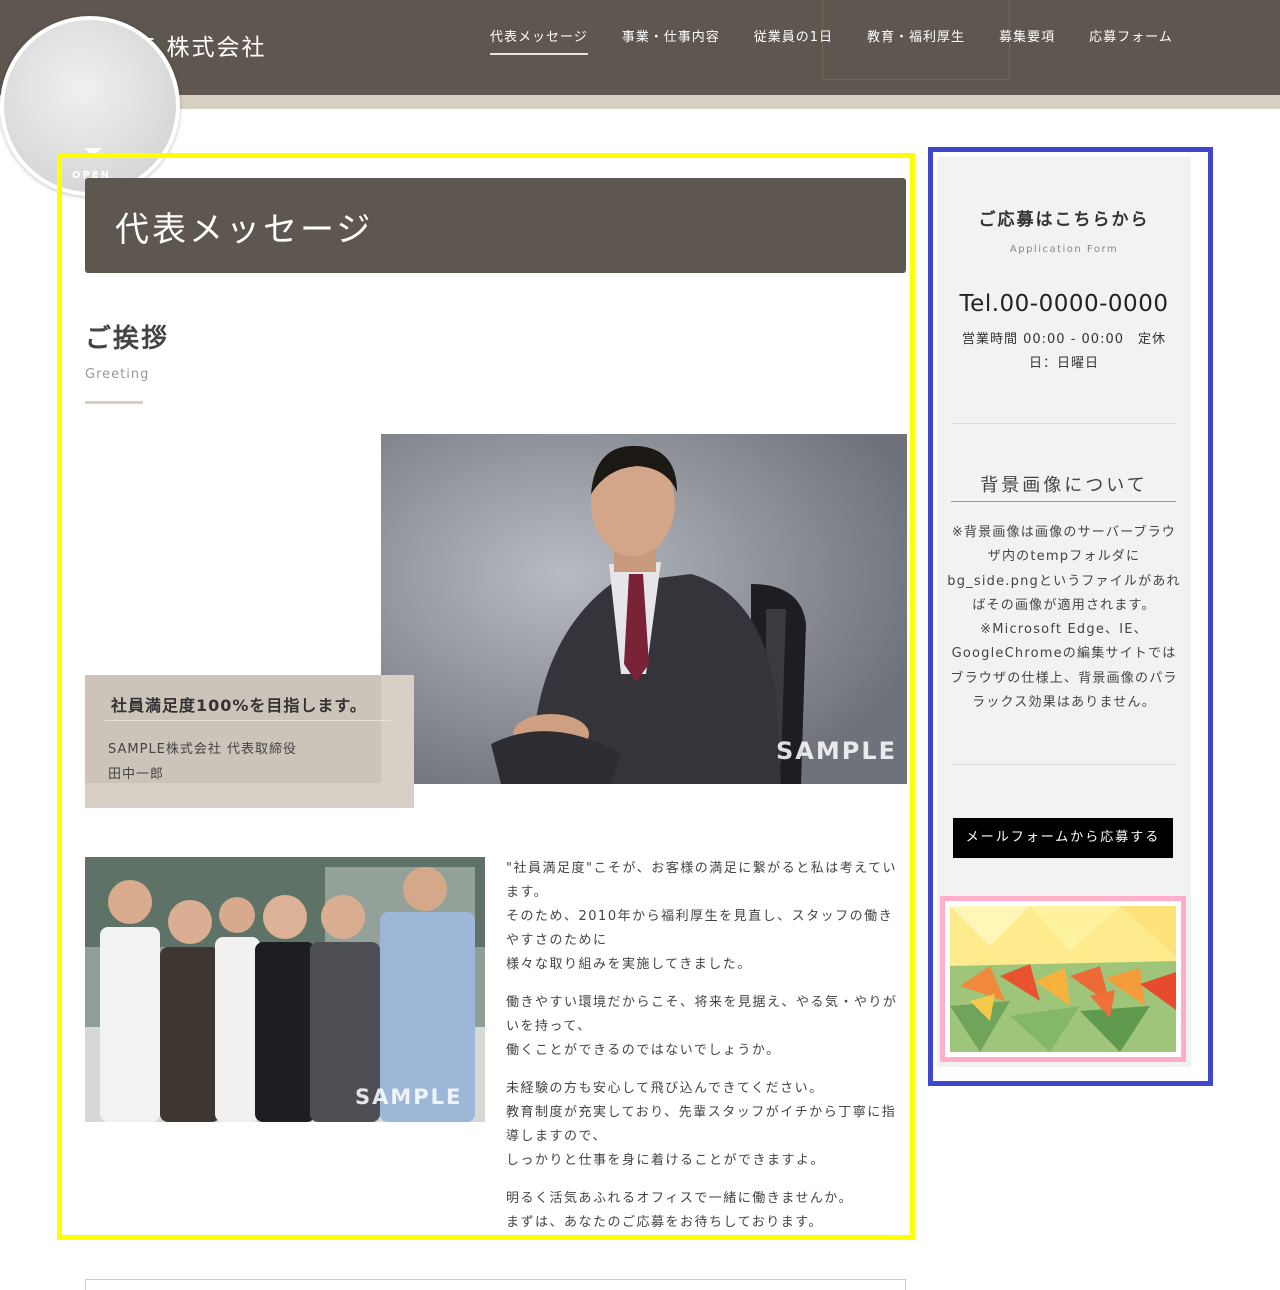 Image resolution: width=1280 pixels, height=1290 pixels. What do you see at coordinates (409, 1097) in the screenshot?
I see `team-photo-watermark: SAMPLE` at bounding box center [409, 1097].